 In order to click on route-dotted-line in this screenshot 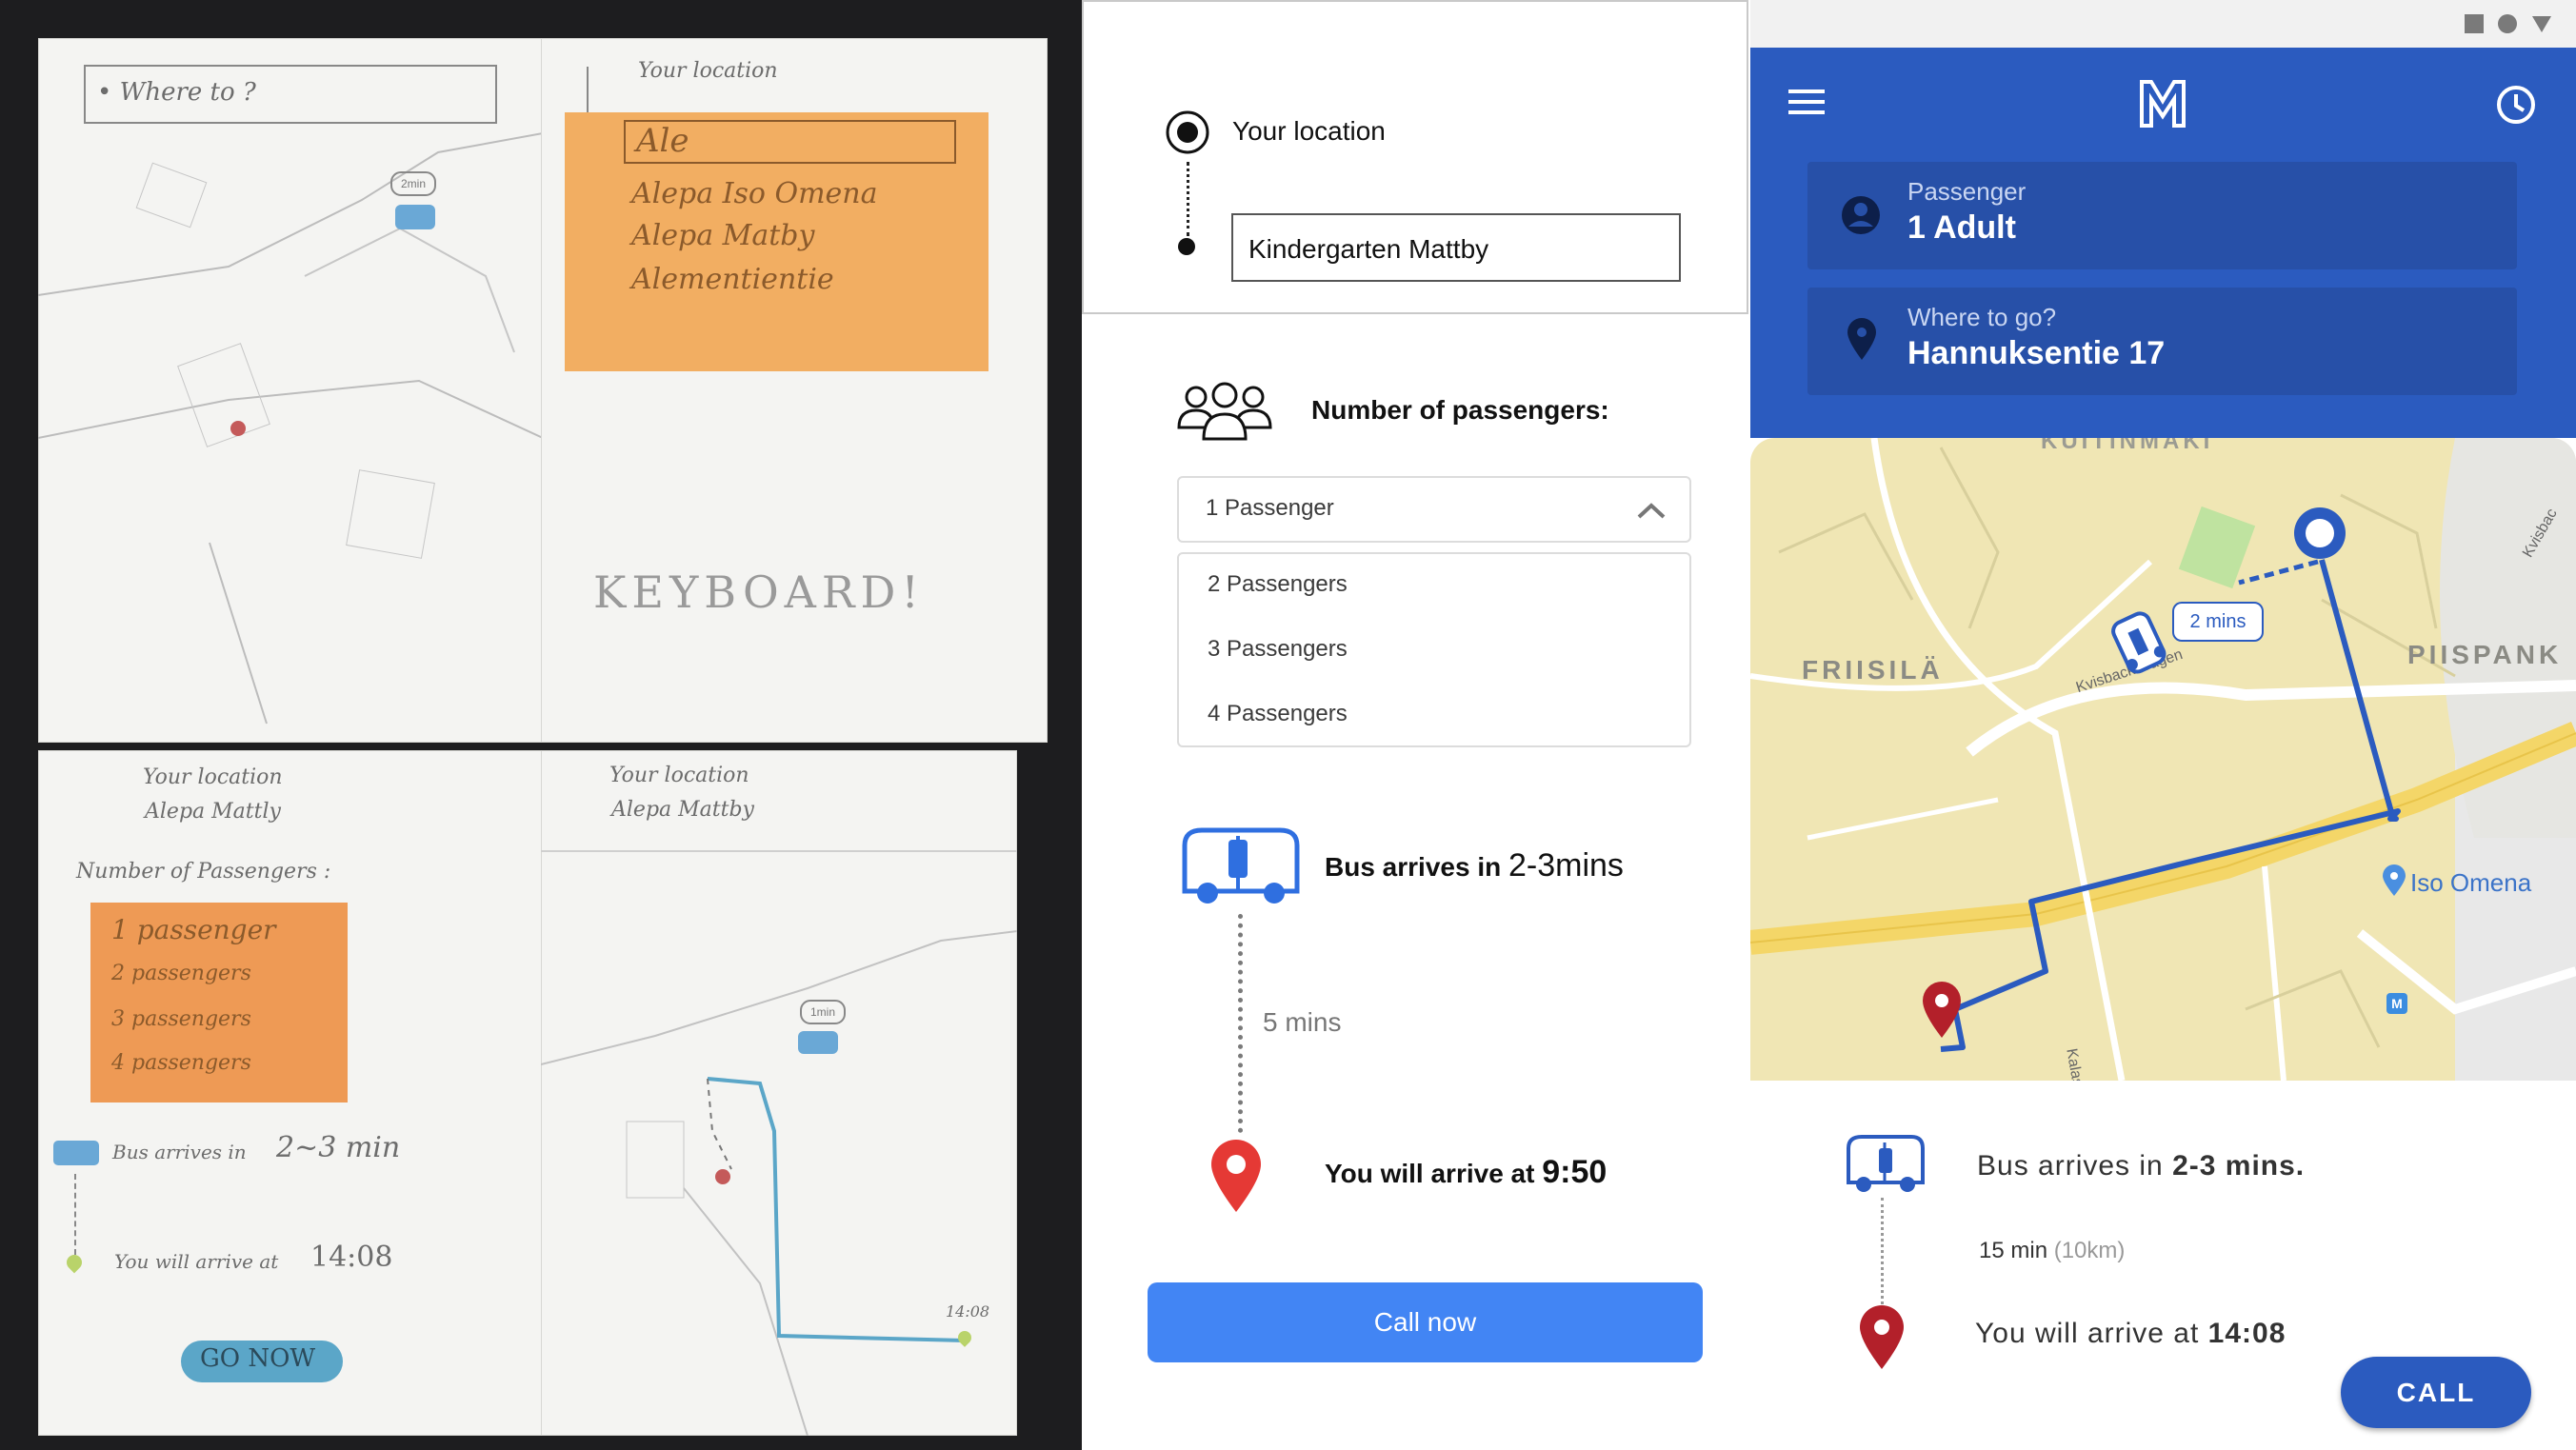, I will do `click(1188, 199)`.